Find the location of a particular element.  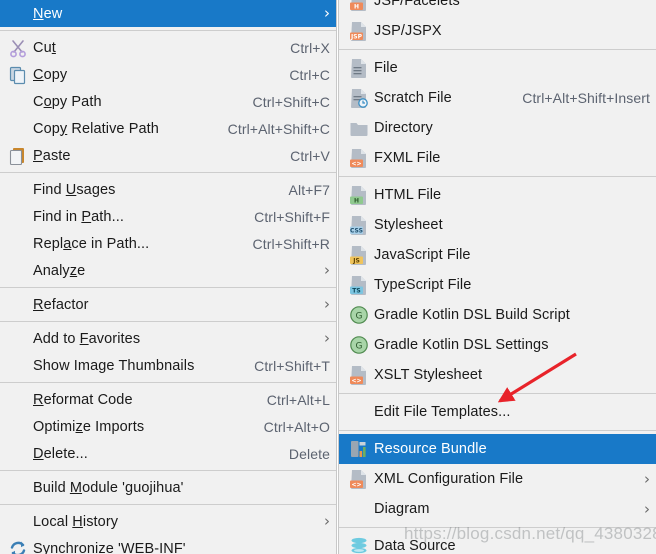

xslt-file-icon: <> is located at coordinates (358, 375).